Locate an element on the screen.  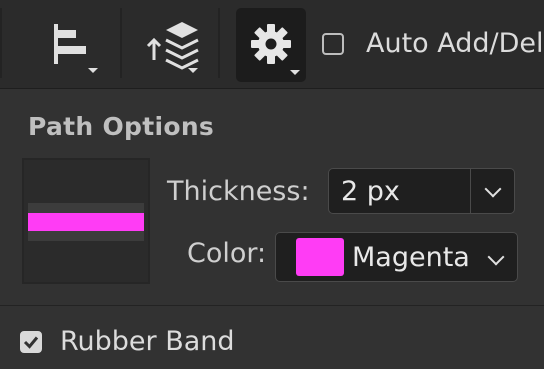
arrange-button is located at coordinates (173, 45).